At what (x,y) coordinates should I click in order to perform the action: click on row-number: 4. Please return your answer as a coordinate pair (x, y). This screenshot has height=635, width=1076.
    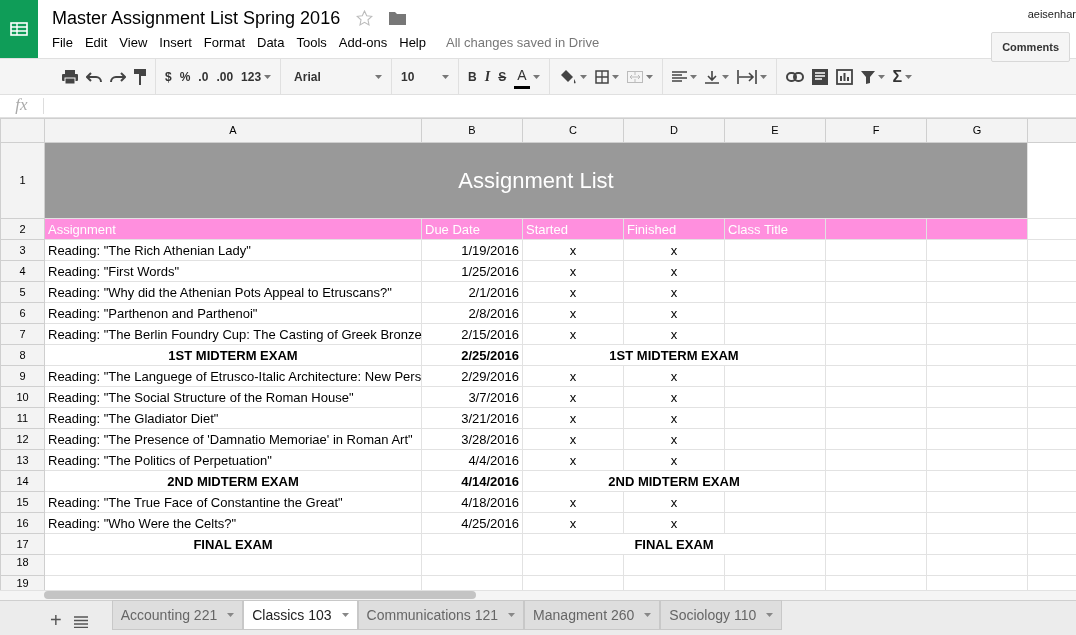
    Looking at the image, I should click on (22, 271).